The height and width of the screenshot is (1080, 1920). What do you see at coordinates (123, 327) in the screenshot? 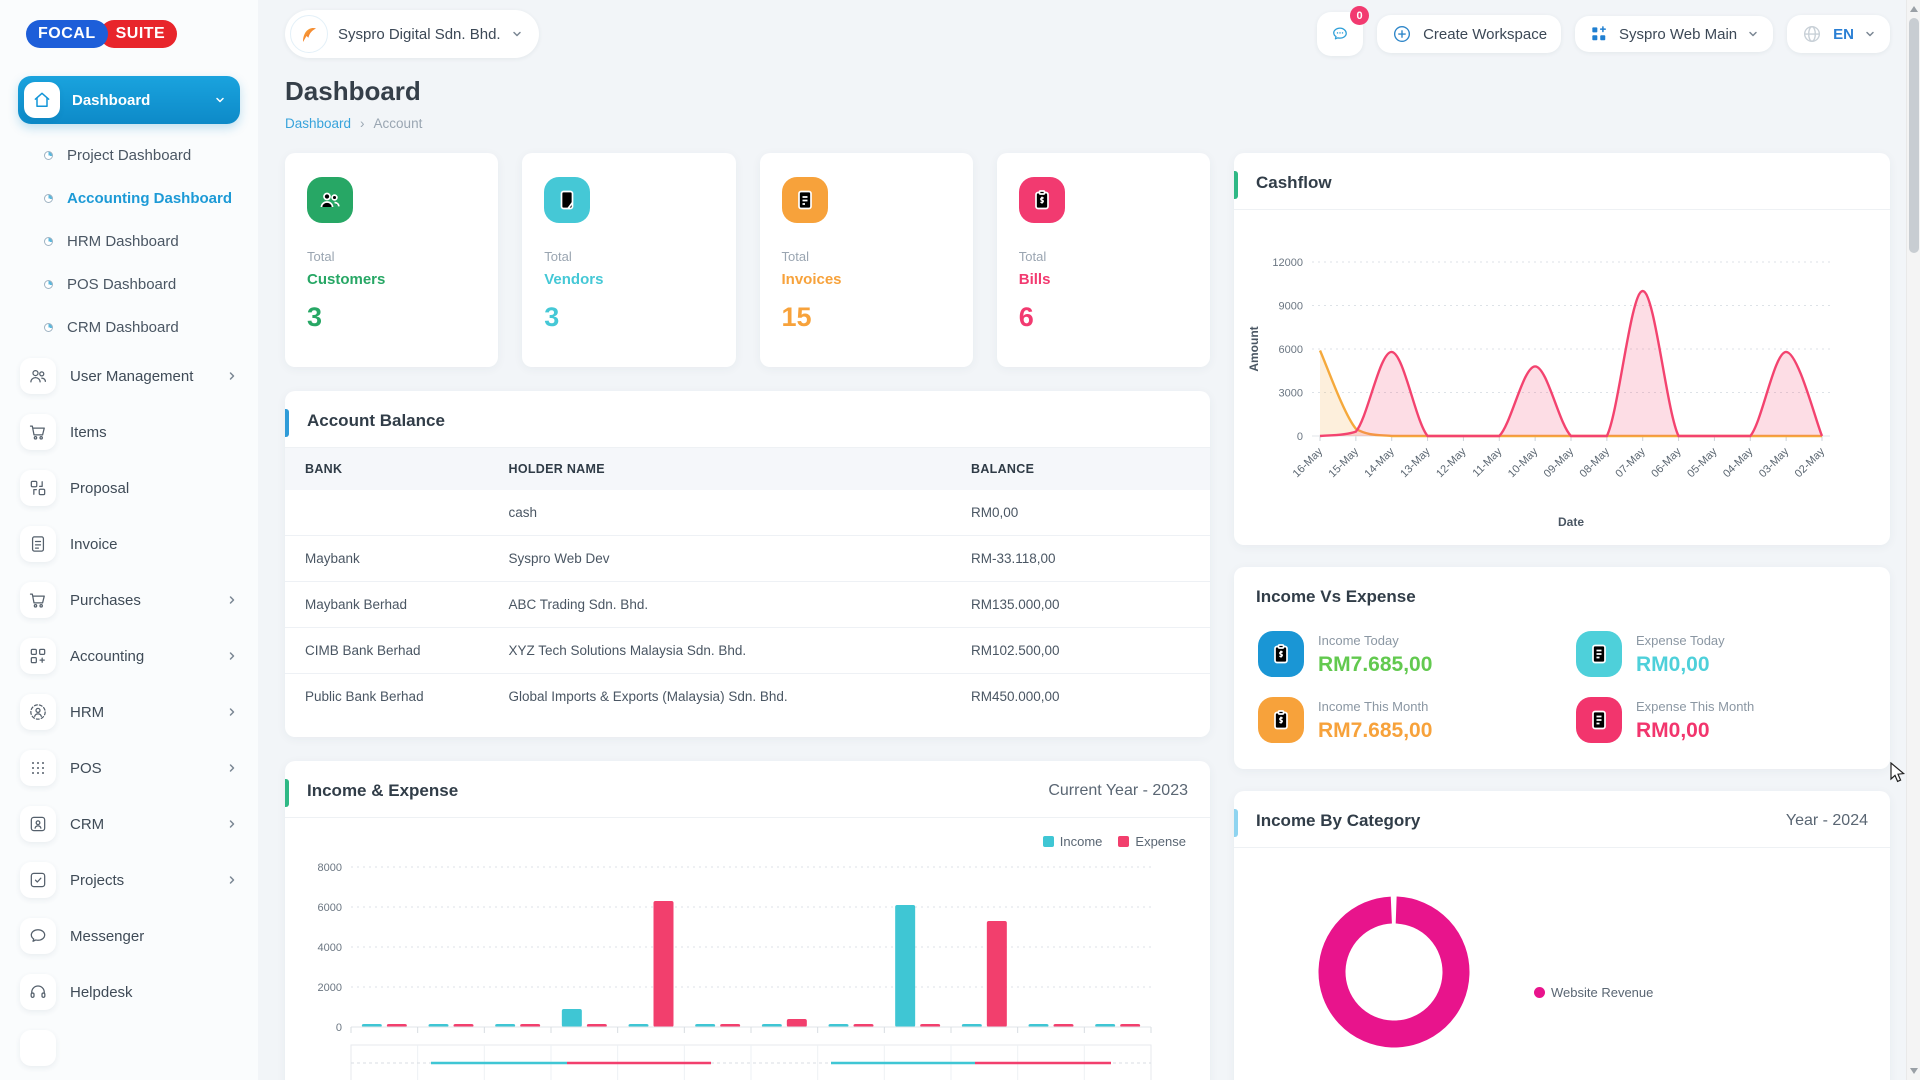
I see `sidebar-item-label: CRM Dashboard` at bounding box center [123, 327].